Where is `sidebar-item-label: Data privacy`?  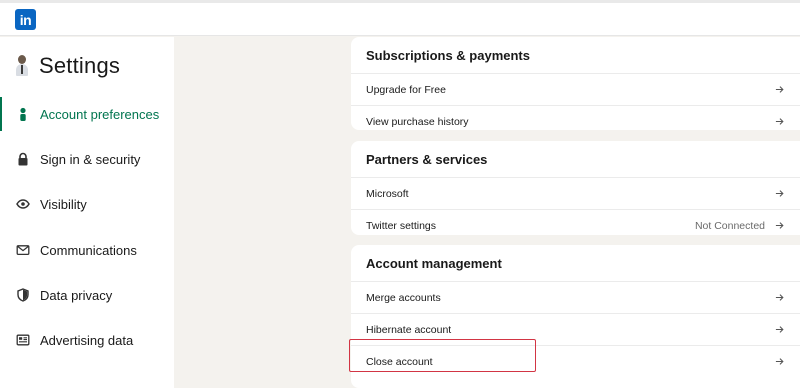 sidebar-item-label: Data privacy is located at coordinates (76, 295).